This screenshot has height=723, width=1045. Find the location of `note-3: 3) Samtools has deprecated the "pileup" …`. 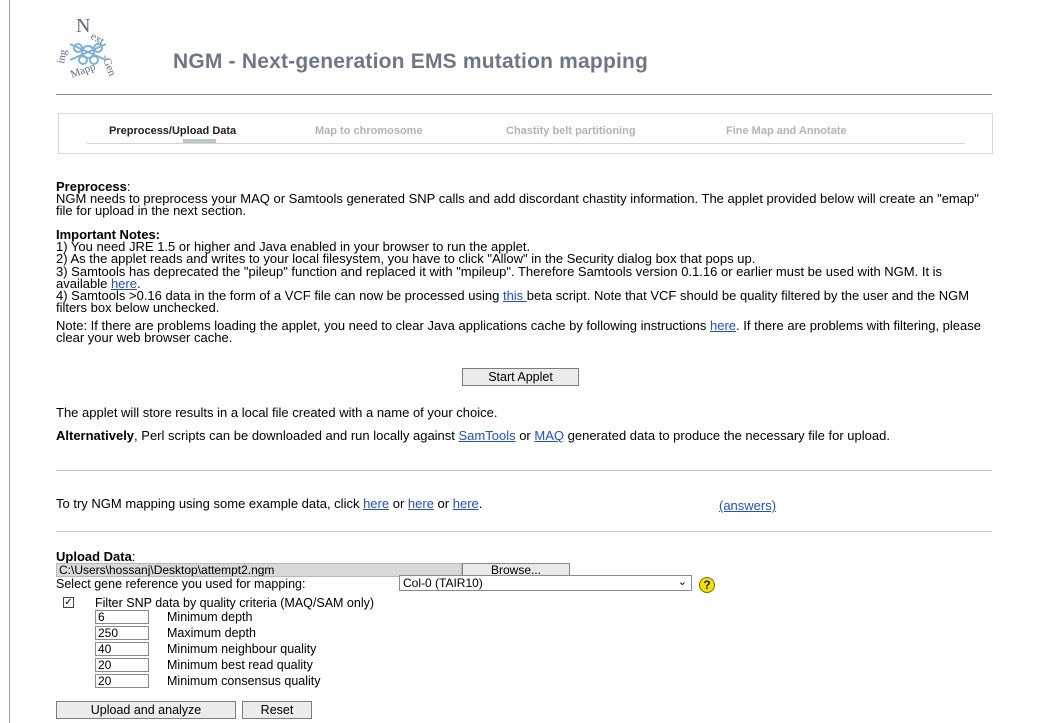

note-3: 3) Samtools has deprecated the "pileup" … is located at coordinates (499, 277).